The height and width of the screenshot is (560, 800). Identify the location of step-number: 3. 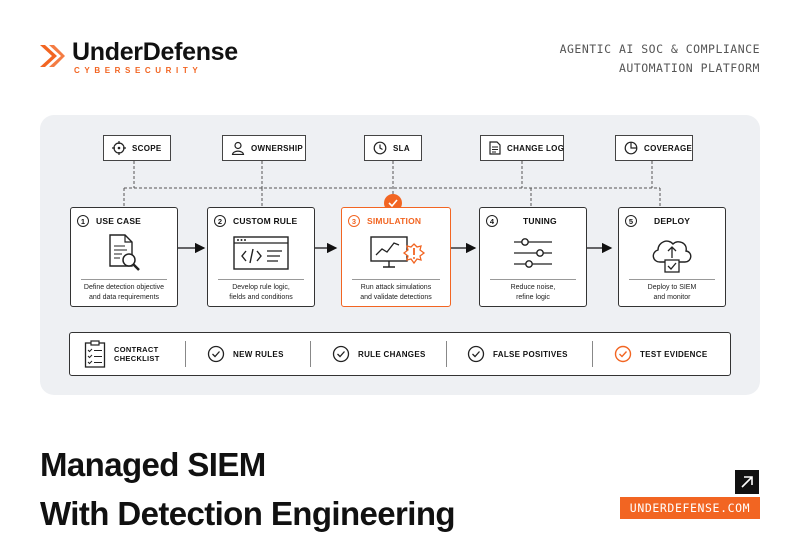
(354, 221).